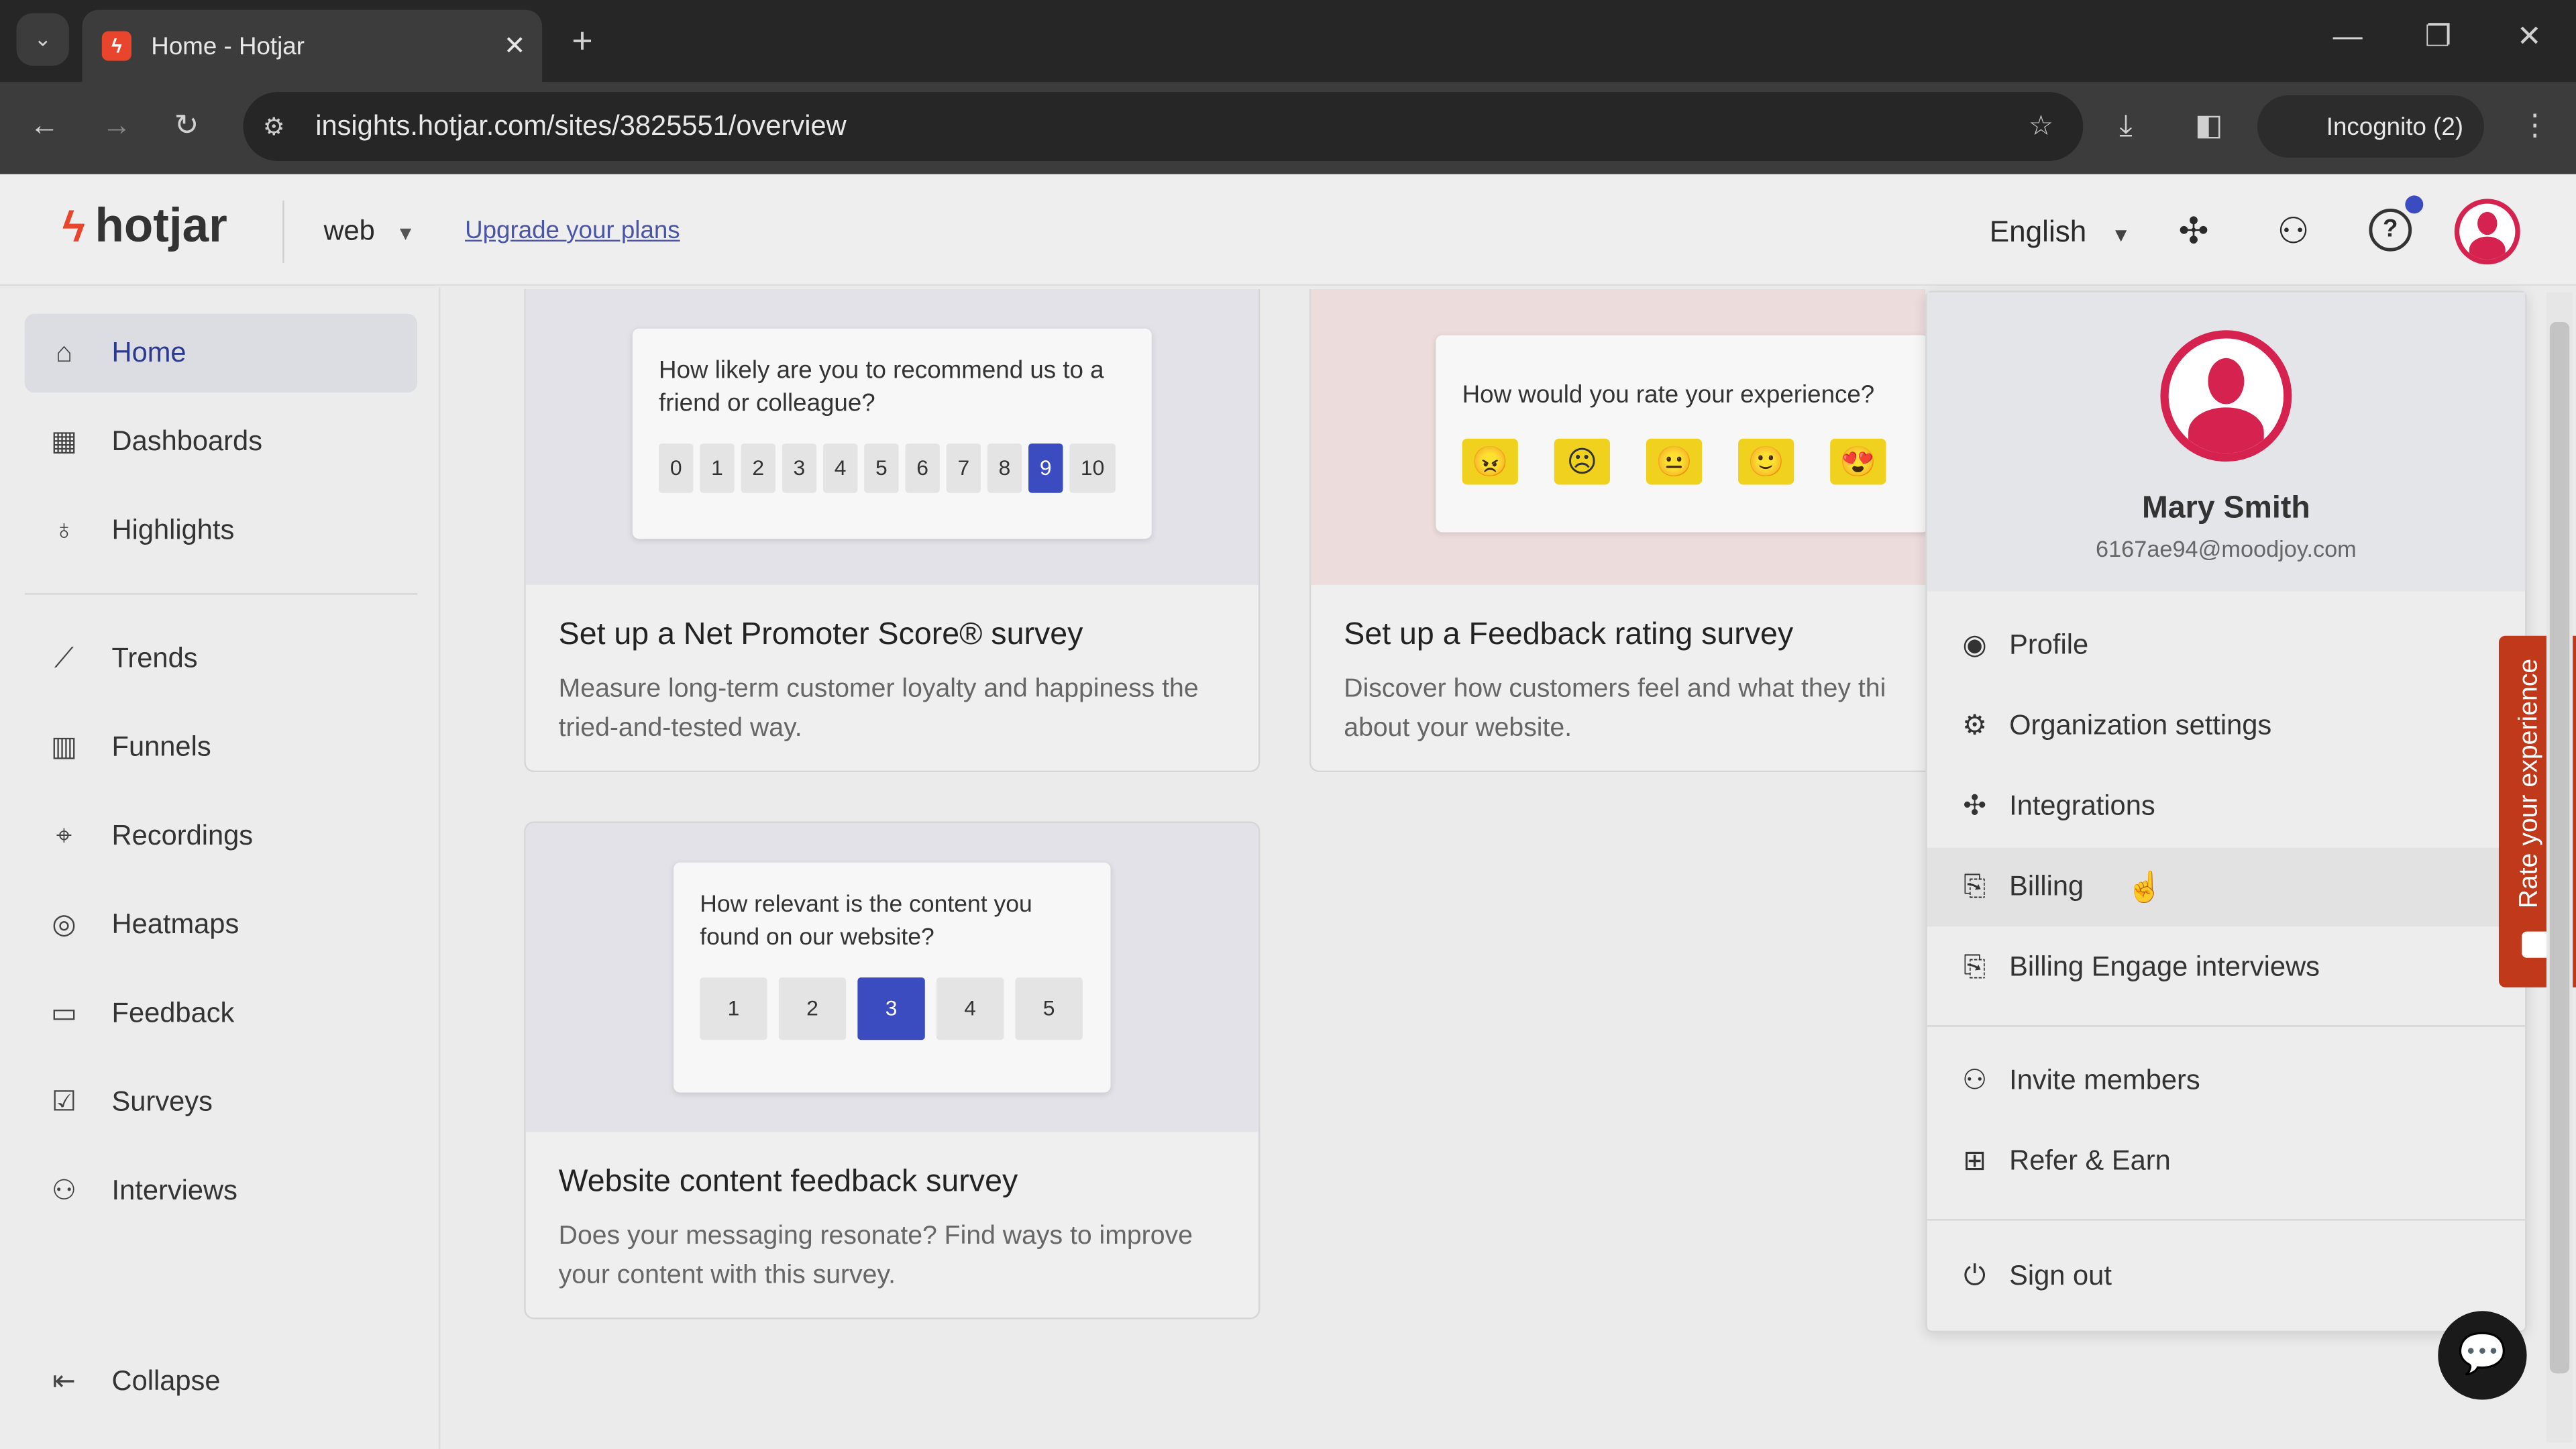 This screenshot has height=1449, width=2576. I want to click on tab-title: Home - Hotjar, so click(228, 46).